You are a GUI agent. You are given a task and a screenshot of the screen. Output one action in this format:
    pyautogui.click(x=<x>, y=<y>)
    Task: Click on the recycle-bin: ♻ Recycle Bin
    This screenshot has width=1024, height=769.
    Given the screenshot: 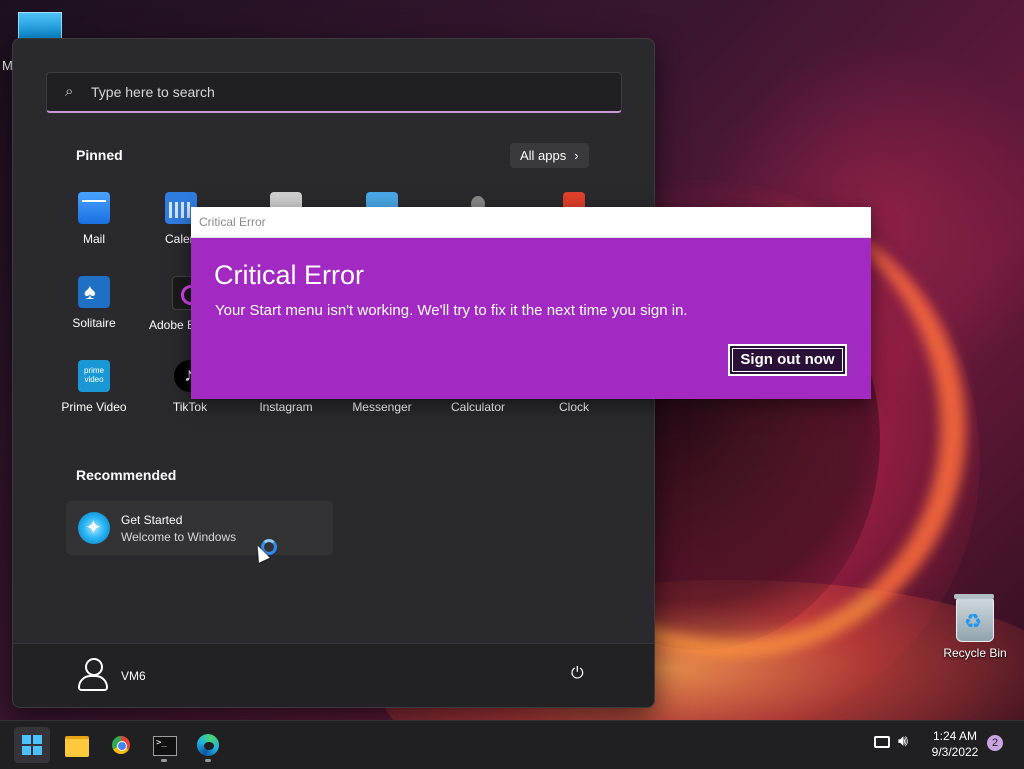 What is the action you would take?
    pyautogui.click(x=975, y=627)
    